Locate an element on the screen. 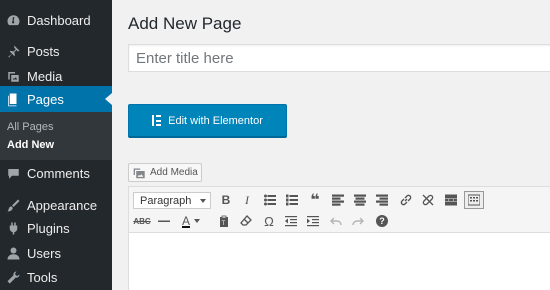 Image resolution: width=550 pixels, height=290 pixels. clear-formatting-icon is located at coordinates (246, 221).